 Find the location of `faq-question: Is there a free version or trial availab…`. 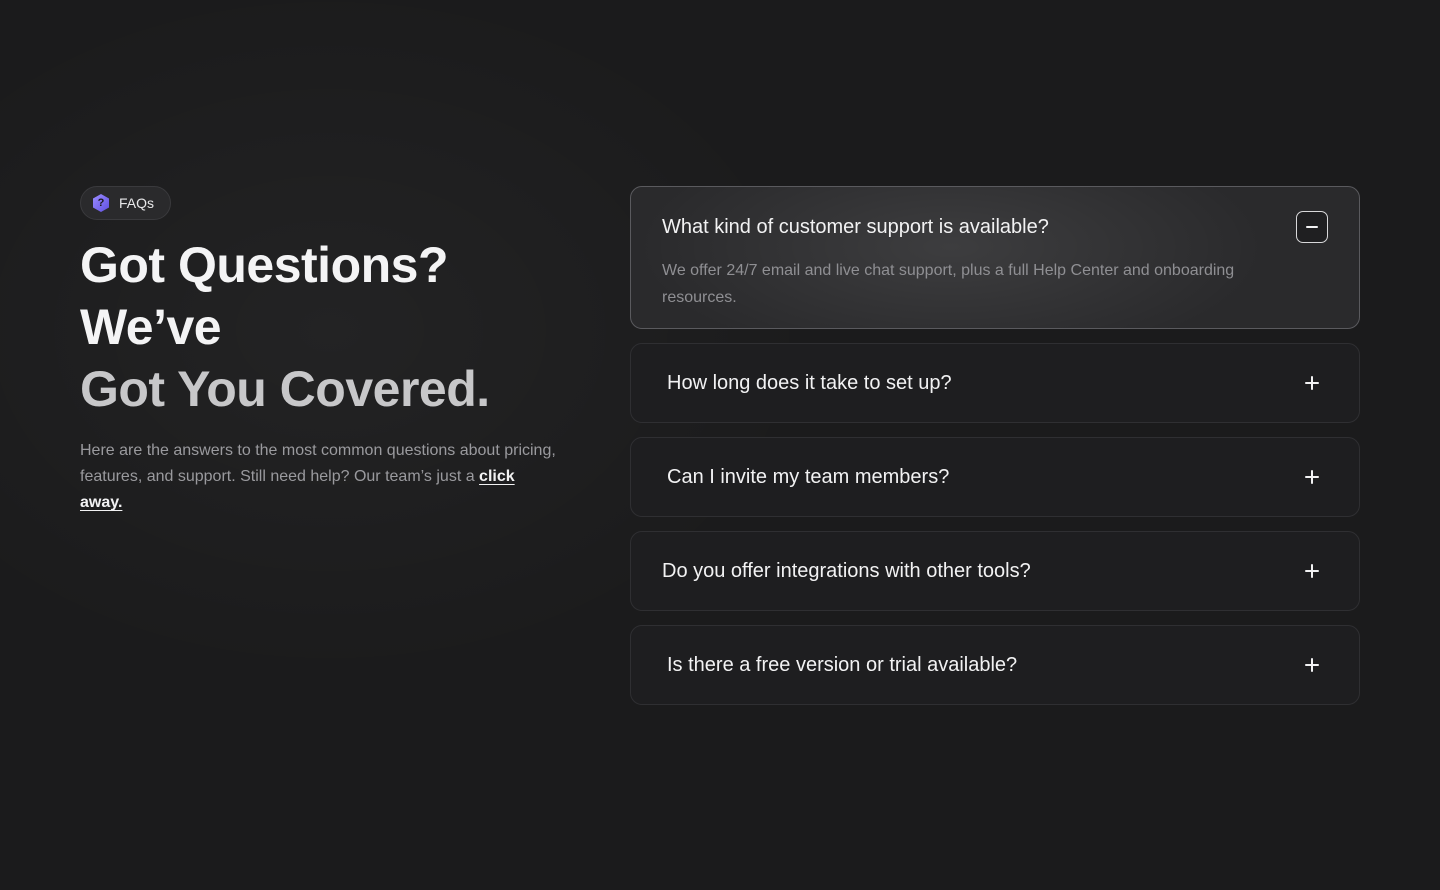

faq-question: Is there a free version or trial availab… is located at coordinates (842, 664).